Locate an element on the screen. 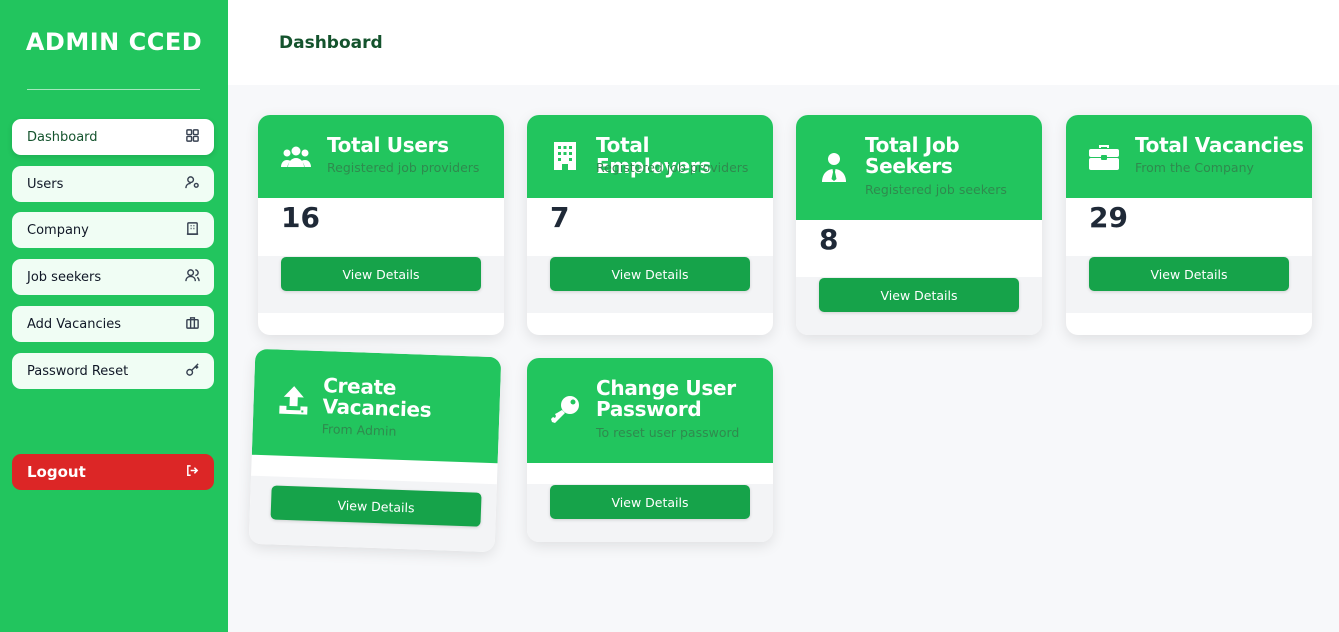 Image resolution: width=1339 pixels, height=632 pixels. card-header: Total Employers Registered job providers is located at coordinates (650, 156).